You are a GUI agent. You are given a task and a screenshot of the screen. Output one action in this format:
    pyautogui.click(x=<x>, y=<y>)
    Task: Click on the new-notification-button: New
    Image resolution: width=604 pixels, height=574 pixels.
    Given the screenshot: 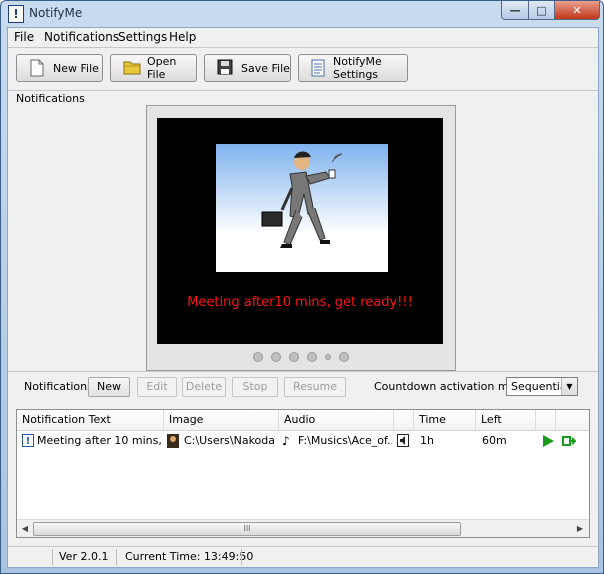 What is the action you would take?
    pyautogui.click(x=109, y=387)
    